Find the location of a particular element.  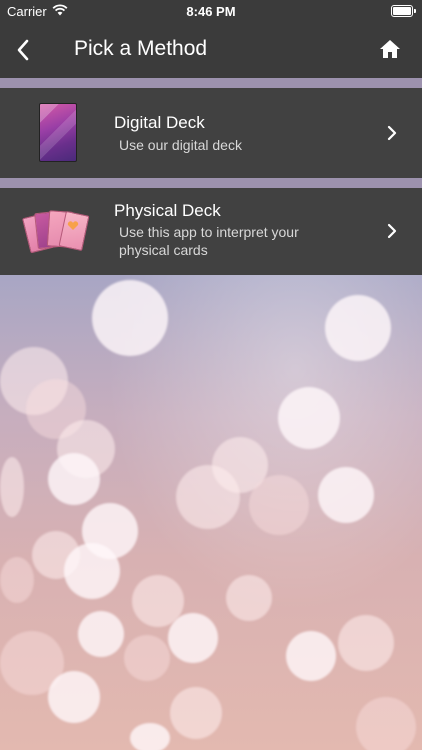

navigation-bar: Pick a Method is located at coordinates (211, 50).